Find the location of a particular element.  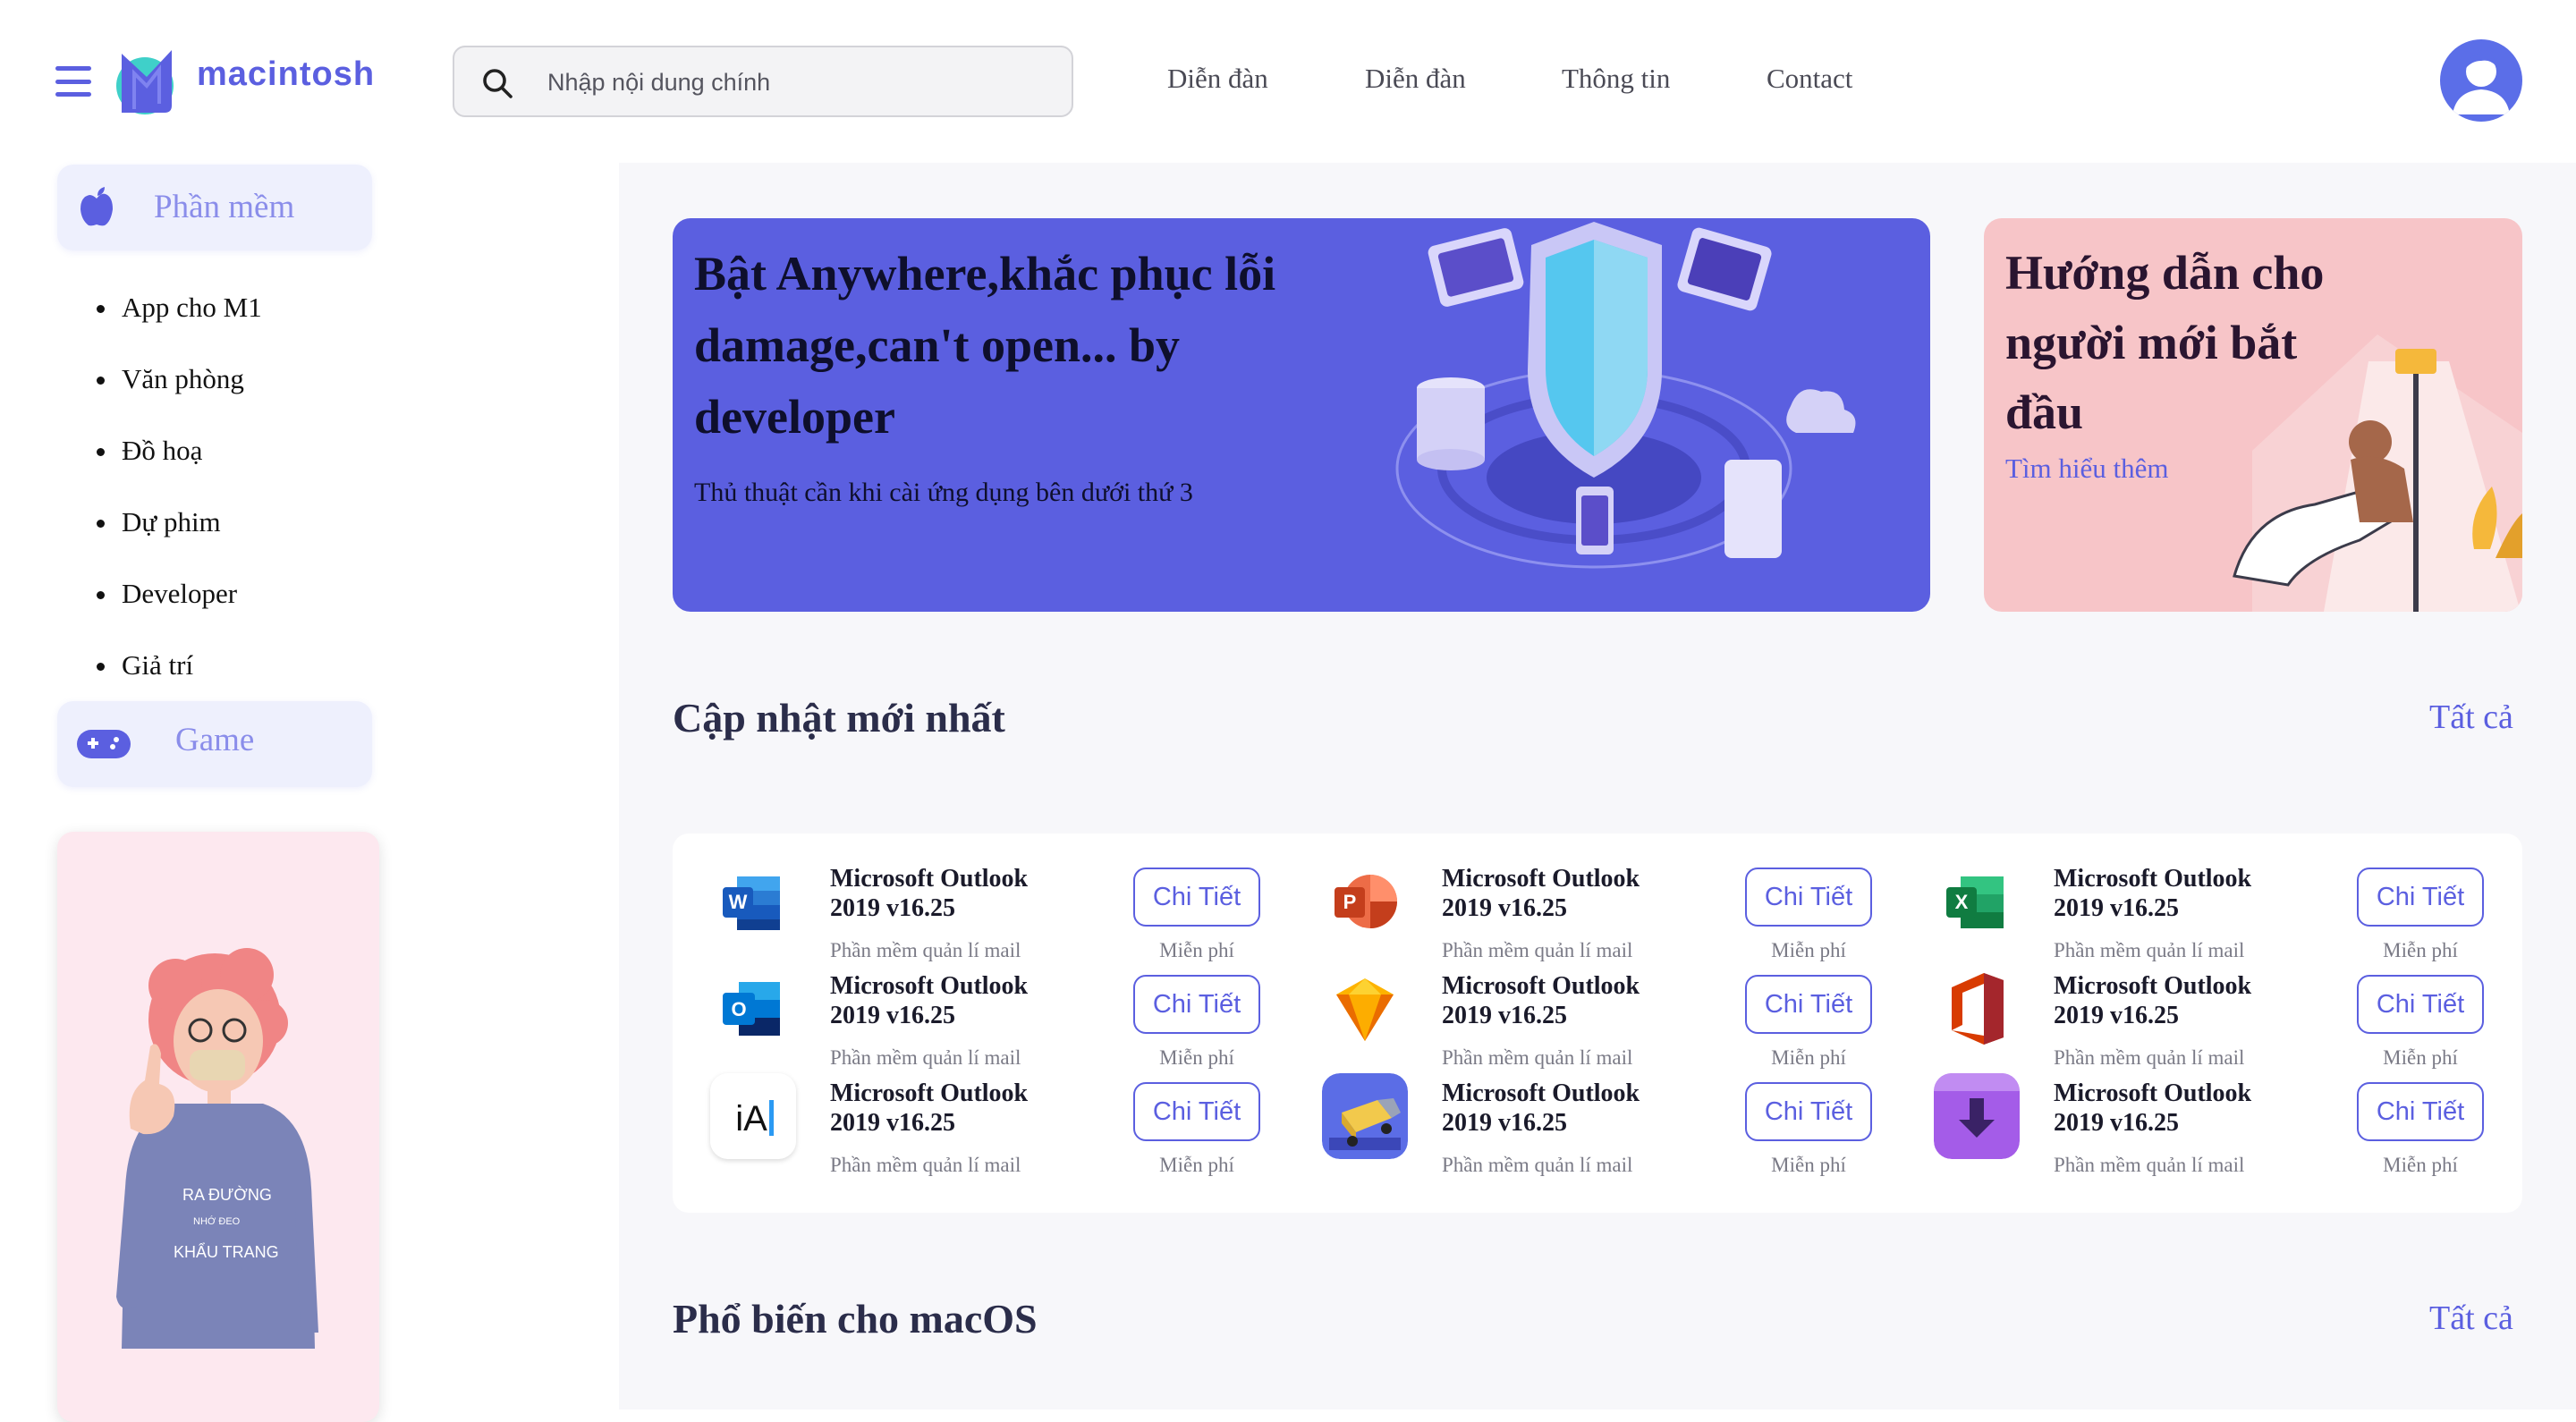

guide-learn-more-link: Tìm hiểu thêm is located at coordinates (2087, 469).